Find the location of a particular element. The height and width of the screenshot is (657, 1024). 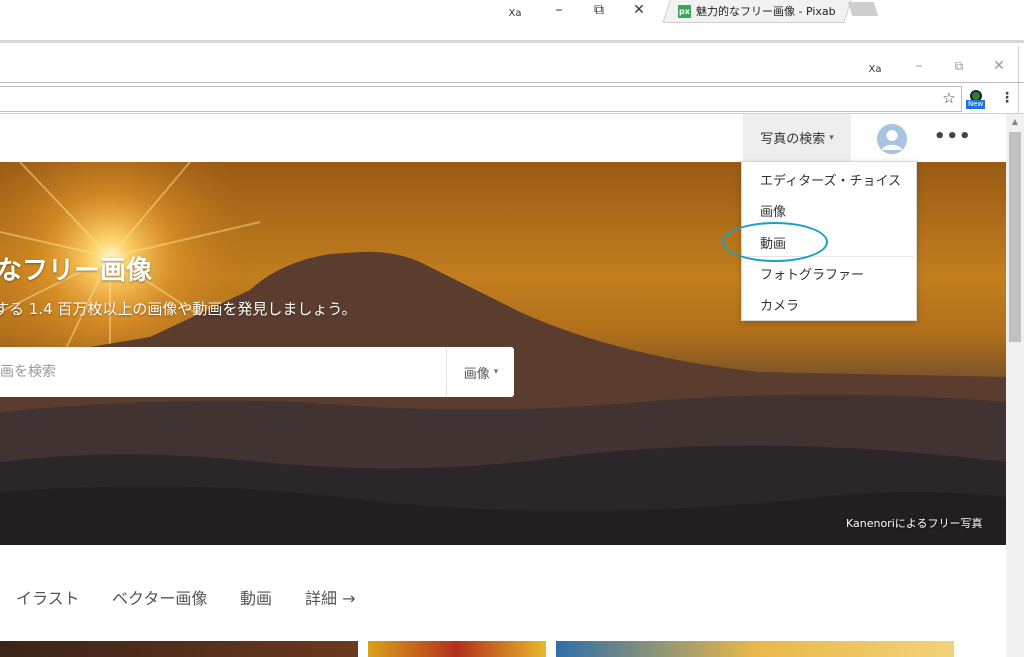

bookmark-star-icon: ☆ is located at coordinates (949, 98).